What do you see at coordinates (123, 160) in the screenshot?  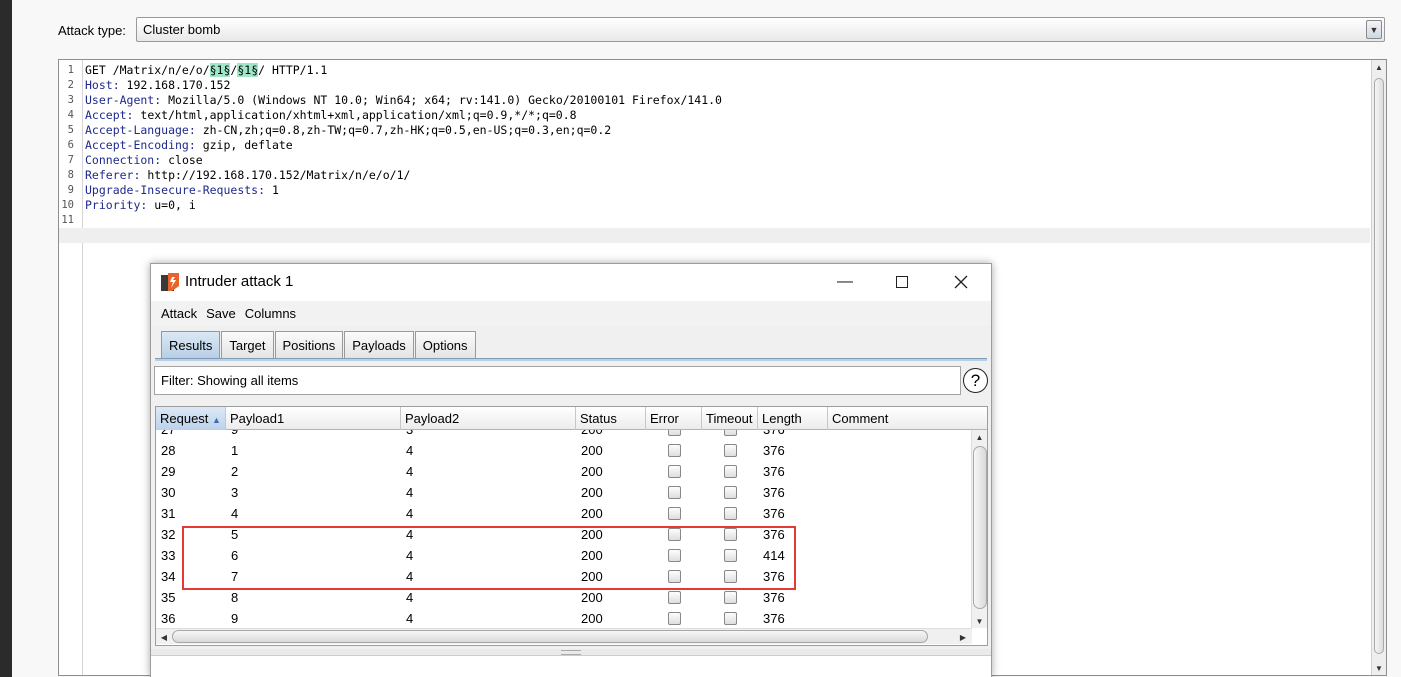 I see `header-name: Connection:` at bounding box center [123, 160].